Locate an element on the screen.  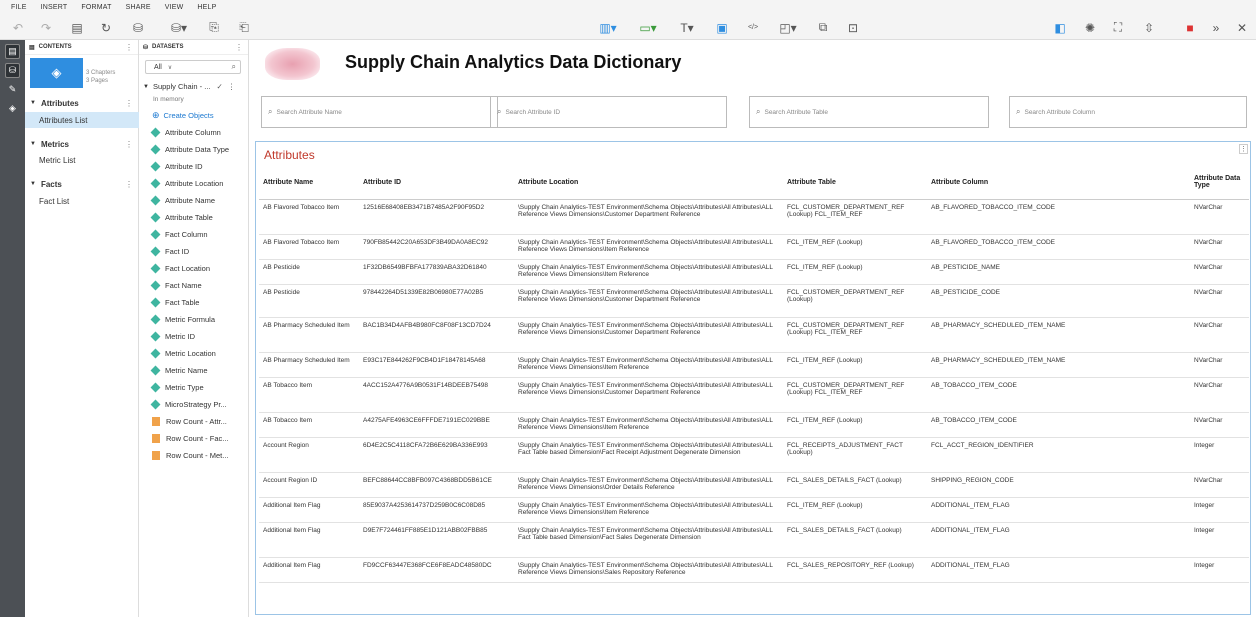
dataset-attribute-item: Attribute ID is located at coordinates (176, 166).